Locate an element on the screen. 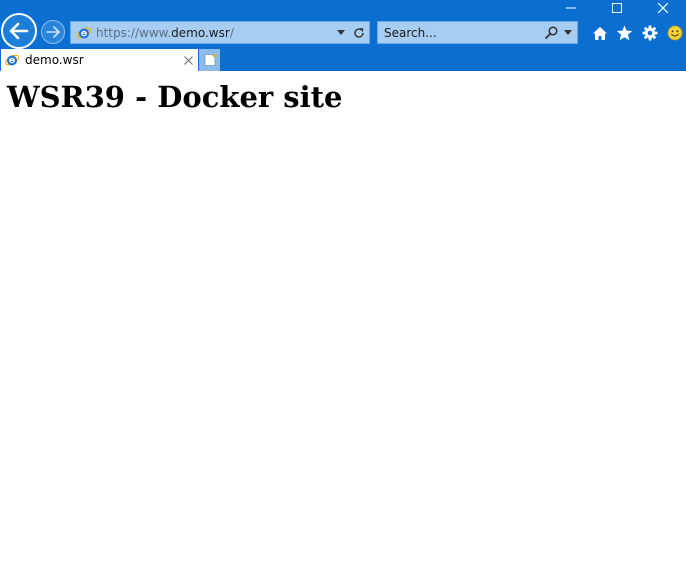 This screenshot has height=582, width=686. home-icon is located at coordinates (599, 33).